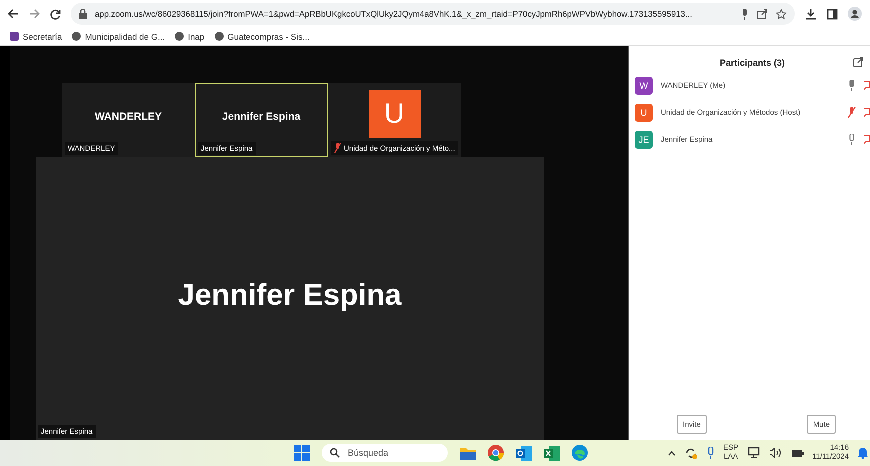 This screenshot has height=466, width=870. What do you see at coordinates (55, 14) in the screenshot?
I see `reload-icon` at bounding box center [55, 14].